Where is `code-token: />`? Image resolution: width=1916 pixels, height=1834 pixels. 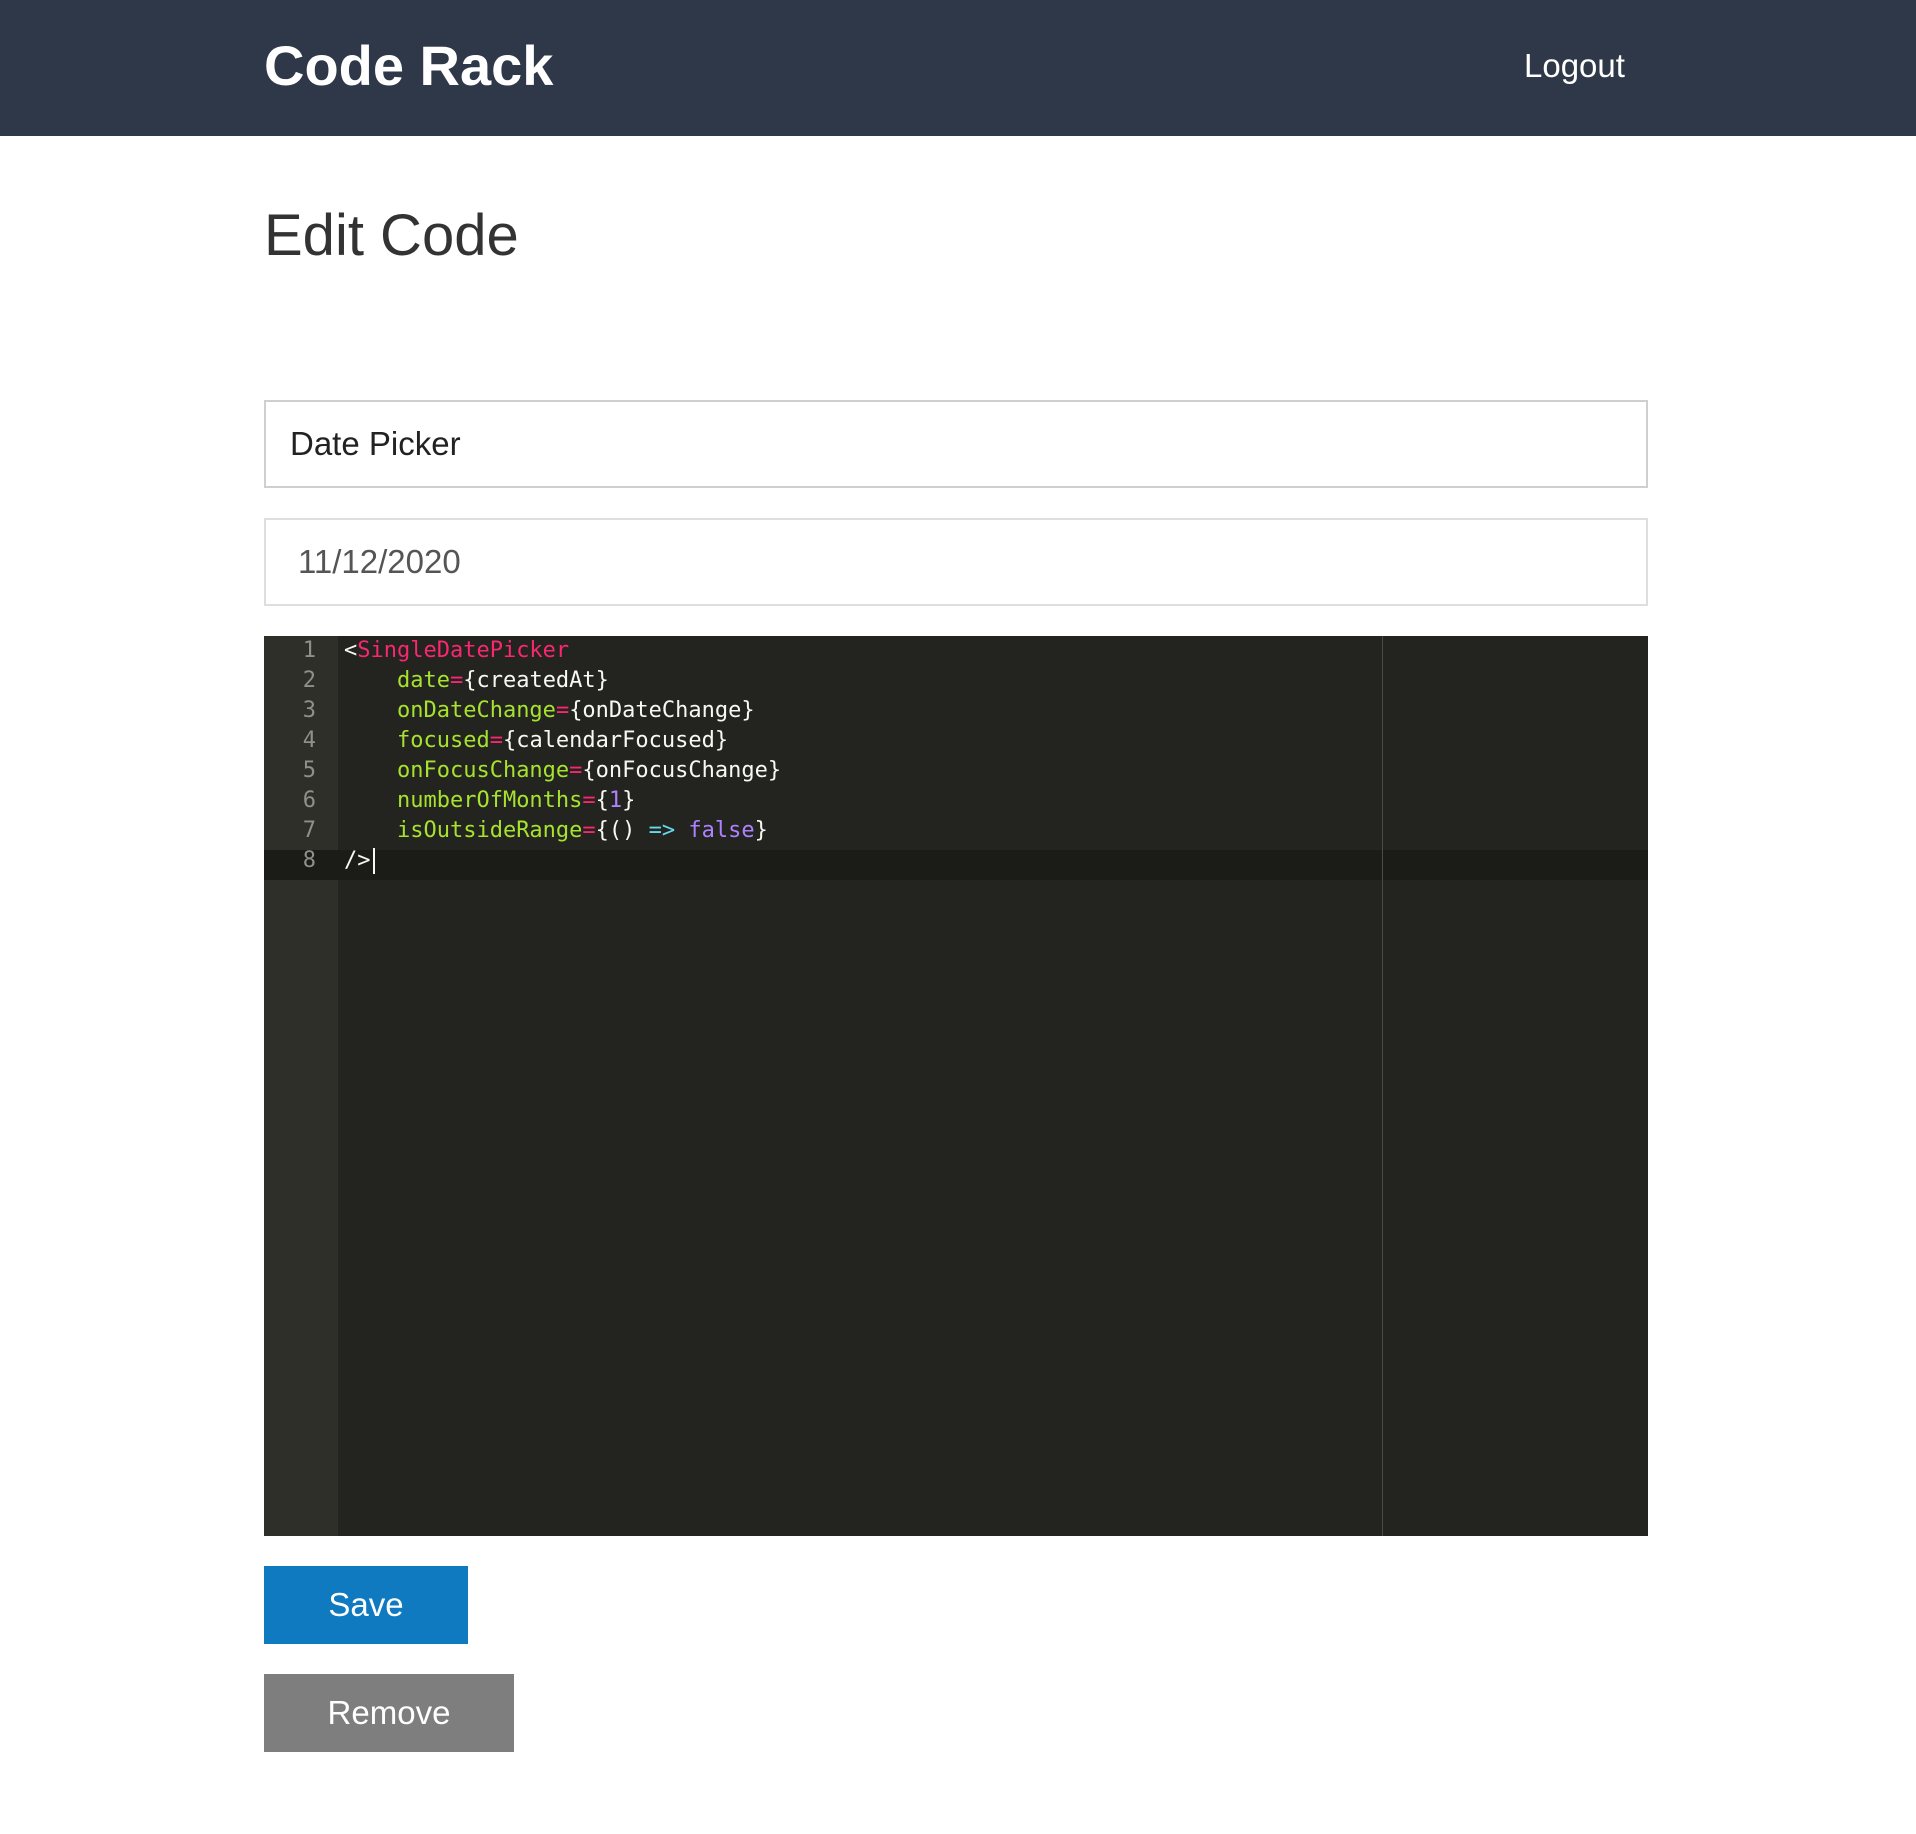 code-token: /> is located at coordinates (357, 860).